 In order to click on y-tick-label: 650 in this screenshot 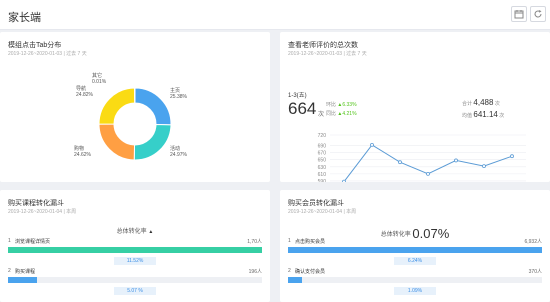, I will do `click(322, 161)`.